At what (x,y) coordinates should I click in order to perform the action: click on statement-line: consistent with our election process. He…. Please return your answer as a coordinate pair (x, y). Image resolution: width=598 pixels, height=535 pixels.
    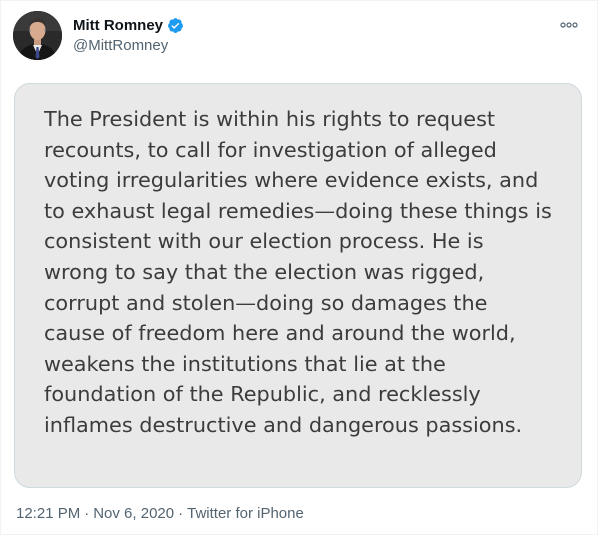
    Looking at the image, I should click on (264, 241).